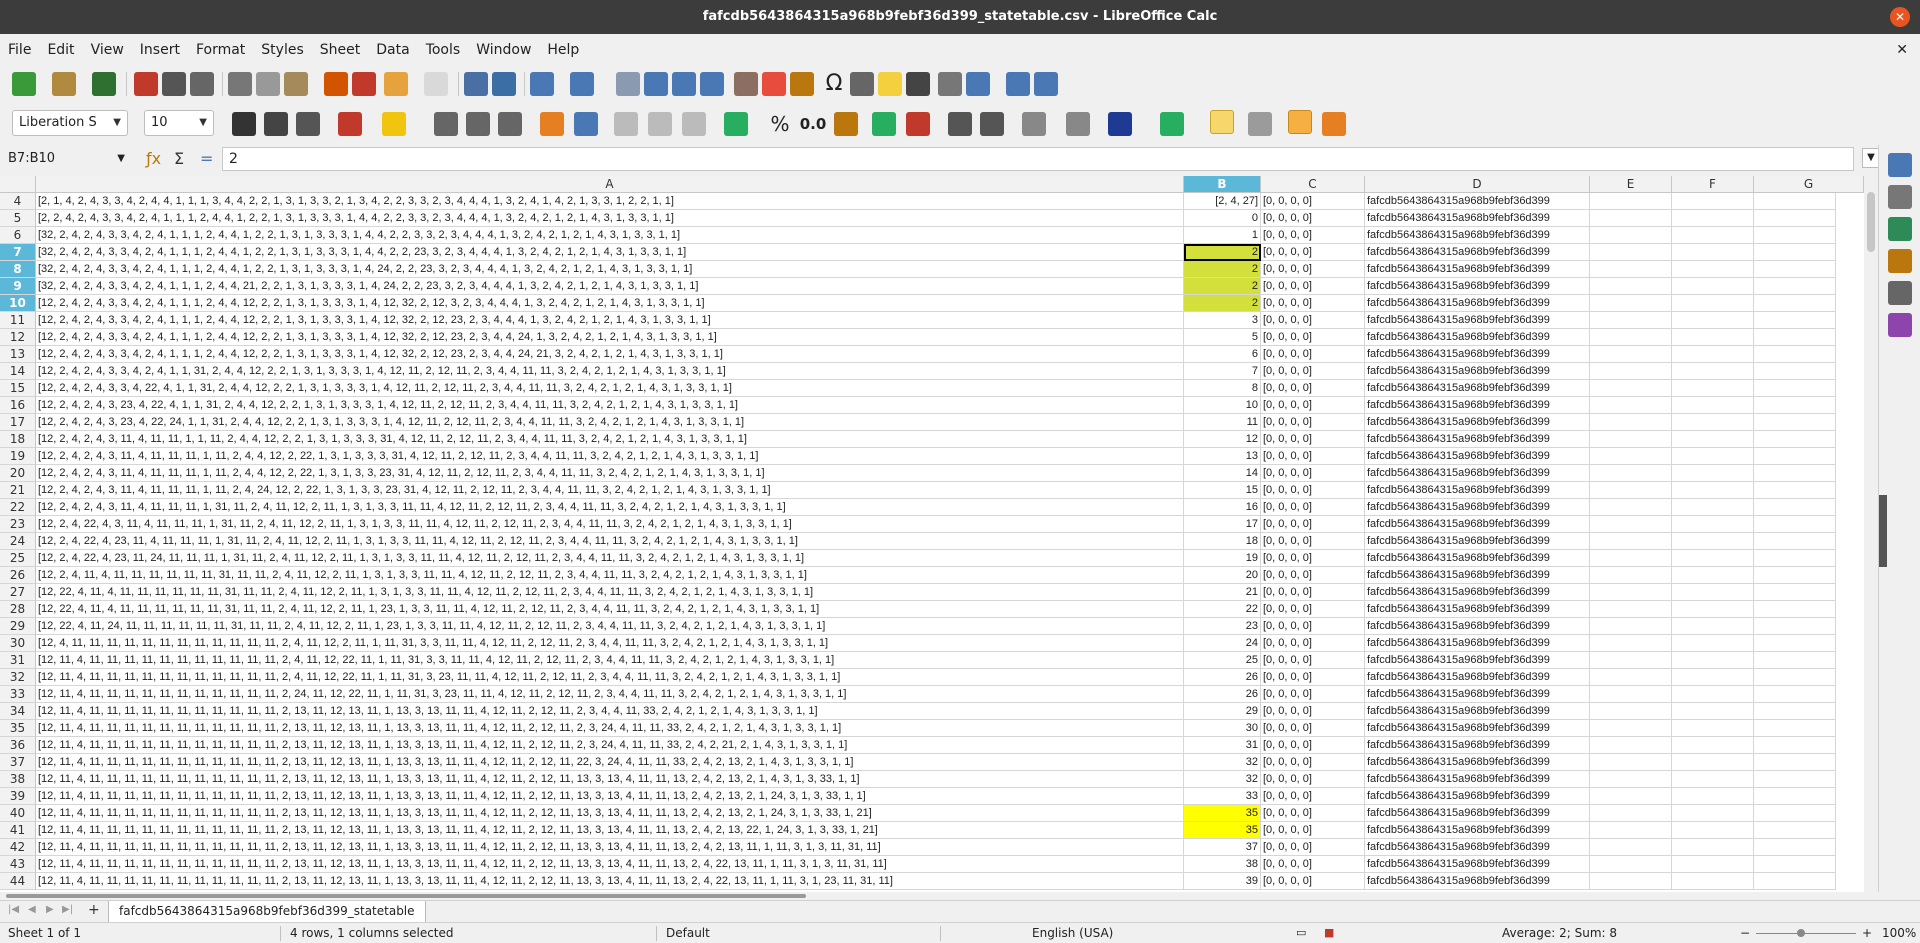 The height and width of the screenshot is (943, 1920). What do you see at coordinates (18, 269) in the screenshot?
I see `row-header: 8` at bounding box center [18, 269].